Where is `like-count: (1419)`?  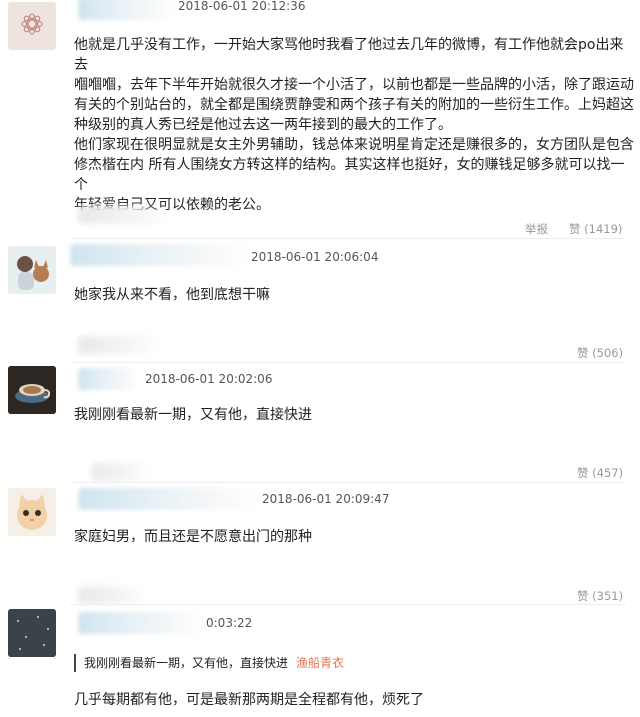
like-count: (1419) is located at coordinates (603, 229).